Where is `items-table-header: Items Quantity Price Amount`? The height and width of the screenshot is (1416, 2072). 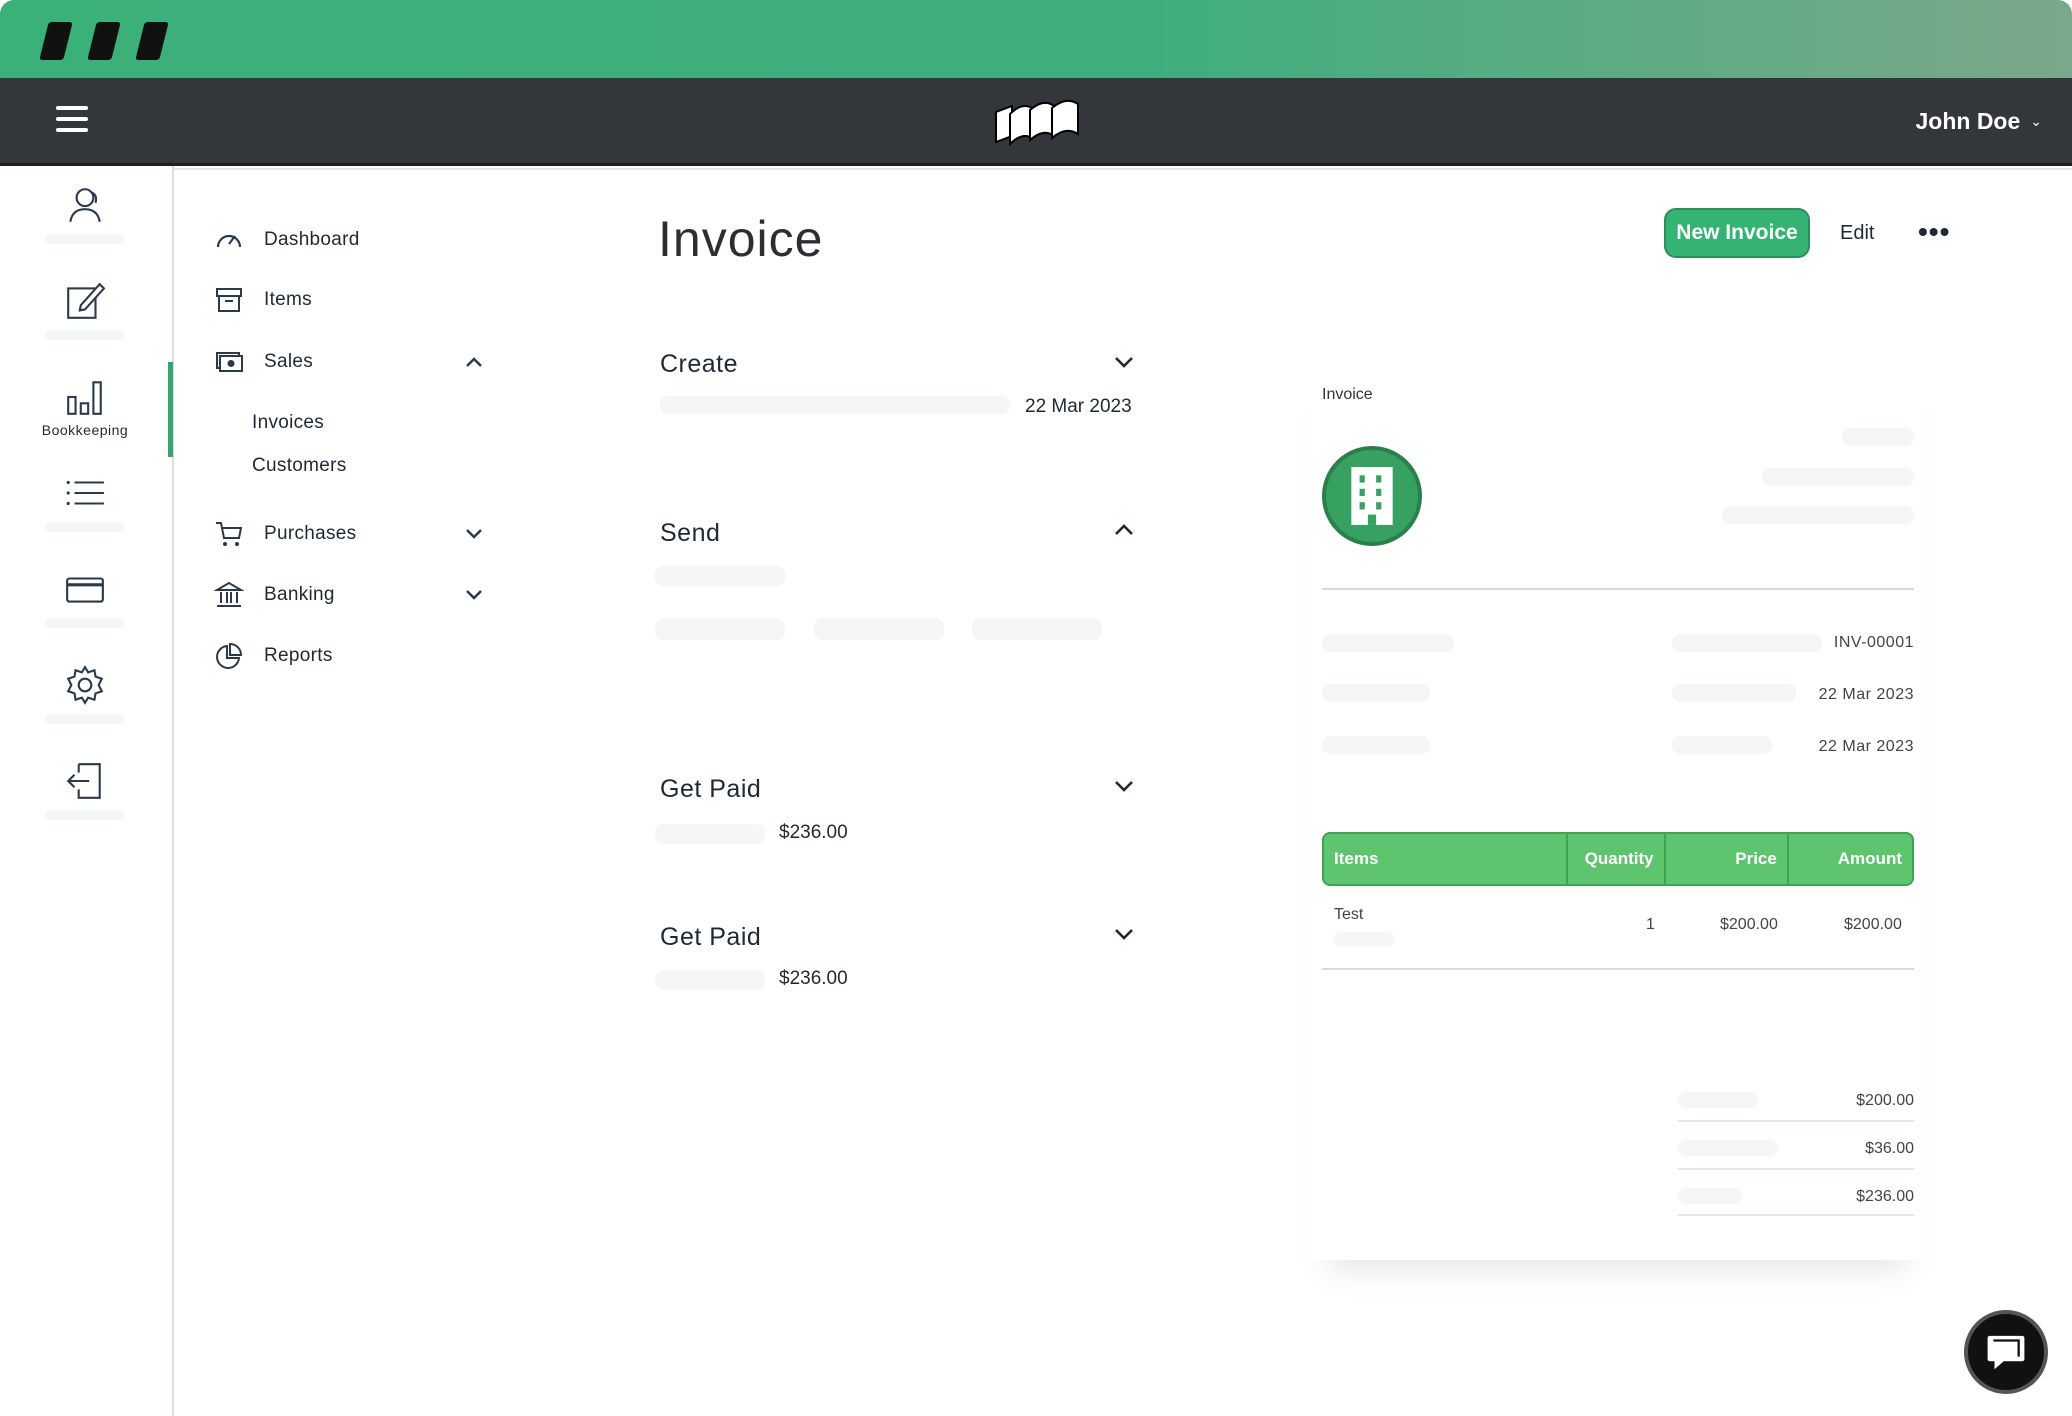
items-table-header: Items Quantity Price Amount is located at coordinates (1618, 859).